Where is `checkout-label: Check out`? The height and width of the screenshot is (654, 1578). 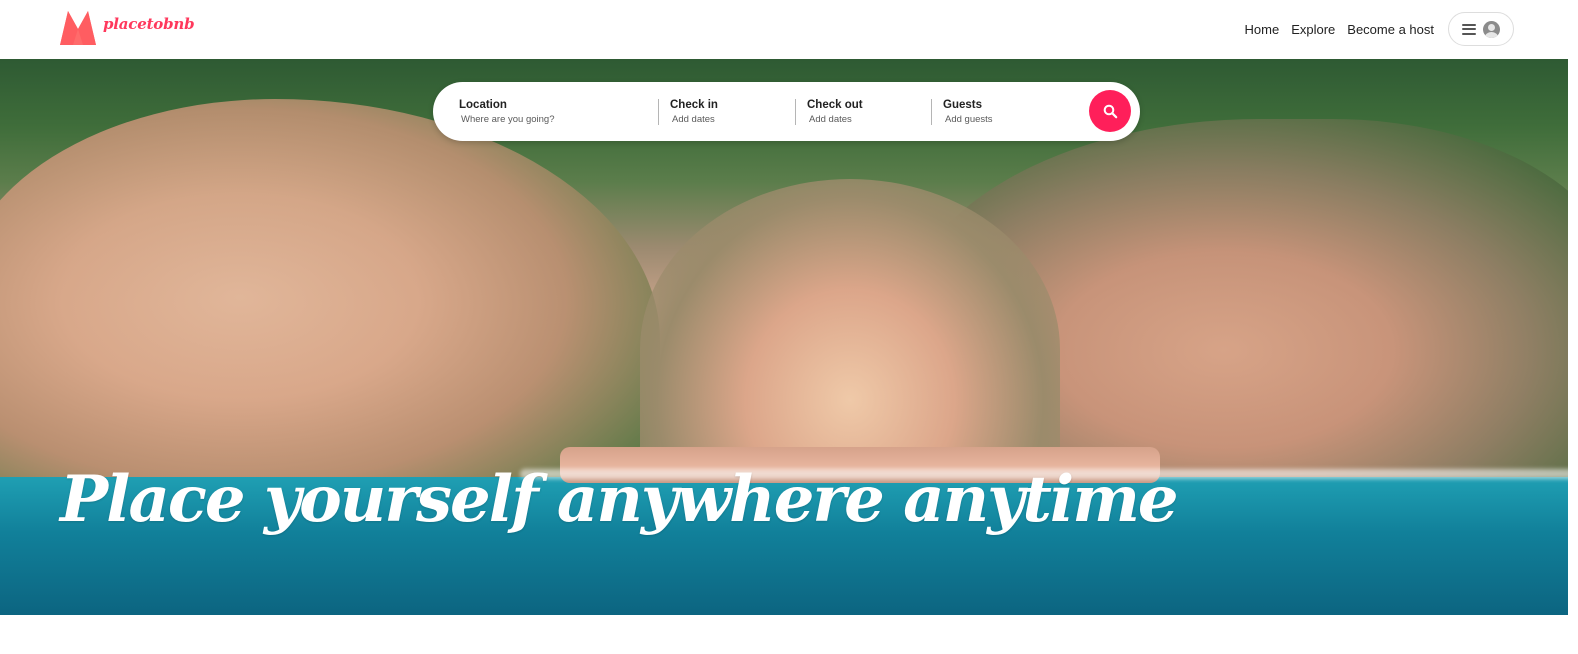 checkout-label: Check out is located at coordinates (835, 105).